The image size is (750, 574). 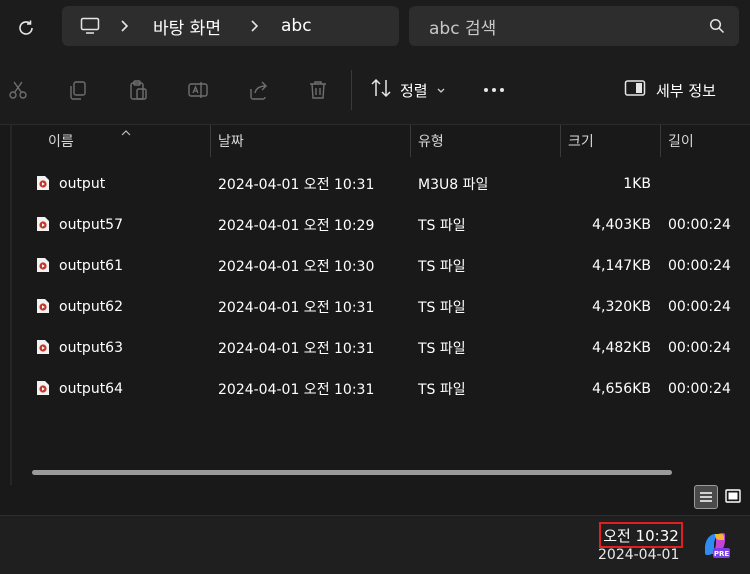 I want to click on search-icon, so click(x=717, y=26).